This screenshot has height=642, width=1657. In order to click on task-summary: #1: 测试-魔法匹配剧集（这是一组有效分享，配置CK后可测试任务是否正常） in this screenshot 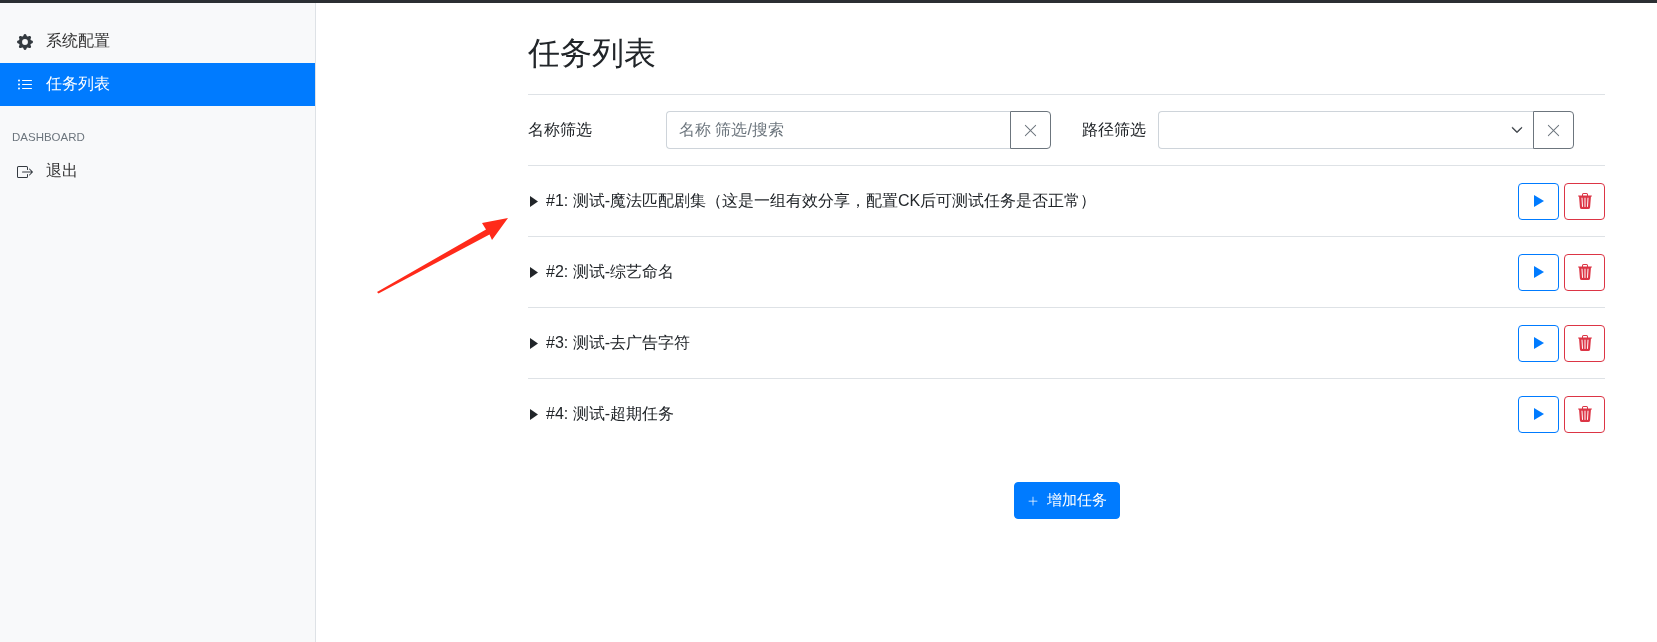, I will do `click(1020, 201)`.